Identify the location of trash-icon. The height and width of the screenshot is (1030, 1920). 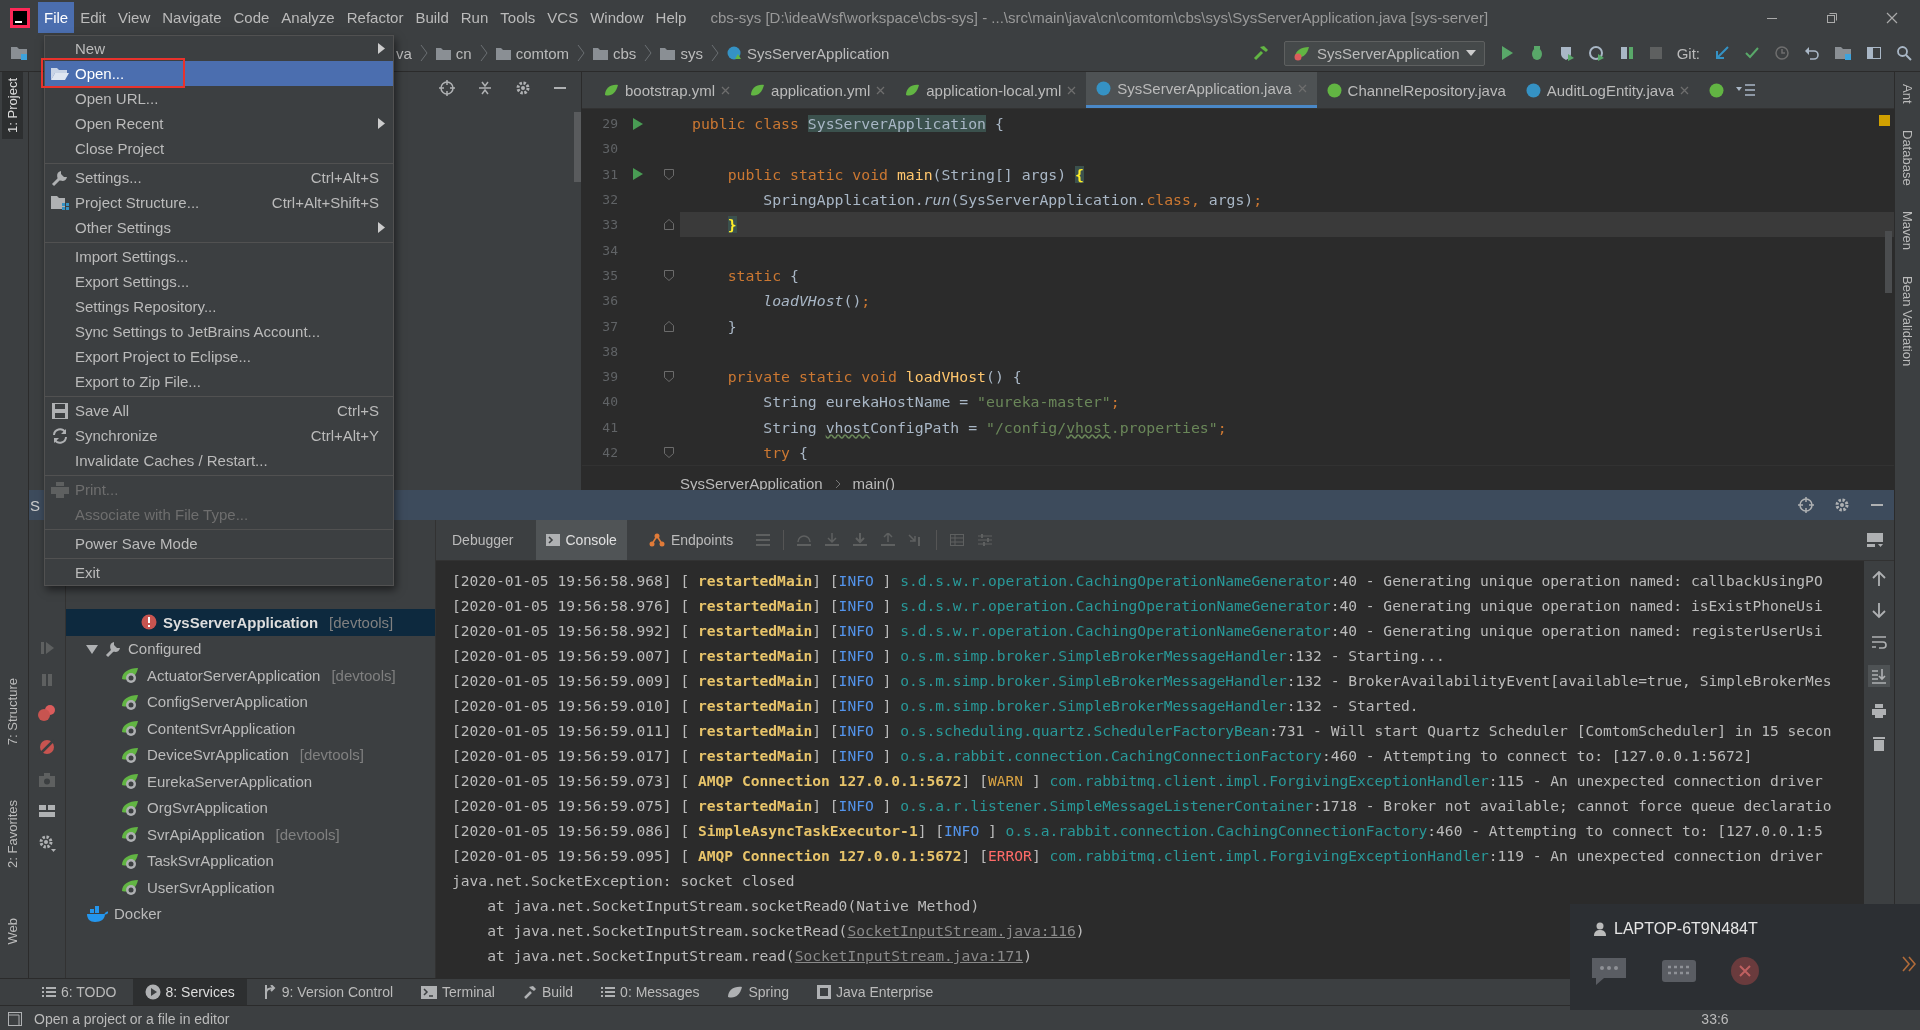
(1879, 743).